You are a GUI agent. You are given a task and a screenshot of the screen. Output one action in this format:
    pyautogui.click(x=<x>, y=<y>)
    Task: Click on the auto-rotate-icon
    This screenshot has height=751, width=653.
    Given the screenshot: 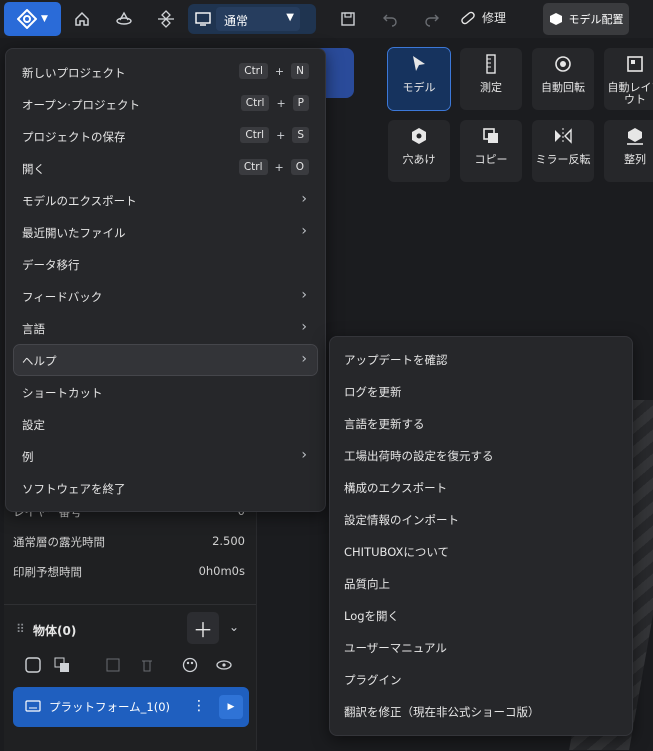 What is the action you would take?
    pyautogui.click(x=563, y=64)
    